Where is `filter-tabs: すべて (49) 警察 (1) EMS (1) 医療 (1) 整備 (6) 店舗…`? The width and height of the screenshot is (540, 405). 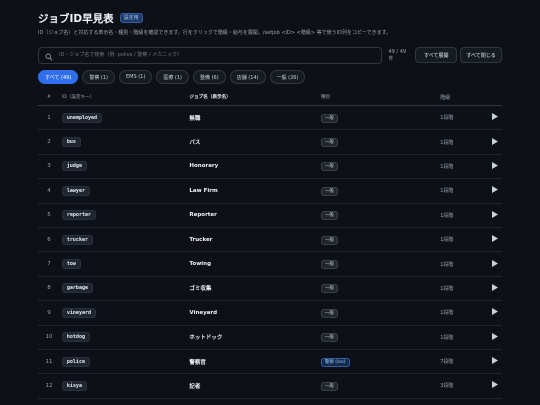
filter-tabs: すべて (49) 警察 (1) EMS (1) 医療 (1) 整備 (6) 店舗… is located at coordinates (270, 77).